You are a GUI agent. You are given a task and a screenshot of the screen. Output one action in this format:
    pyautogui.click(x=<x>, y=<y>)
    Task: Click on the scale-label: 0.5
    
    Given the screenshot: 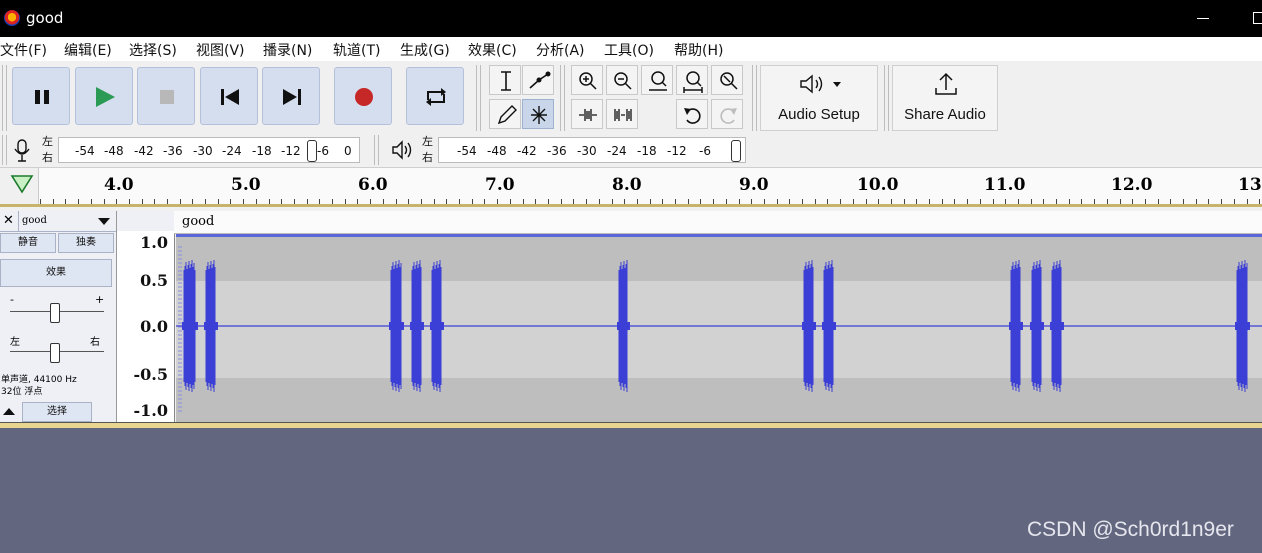 What is the action you would take?
    pyautogui.click(x=154, y=280)
    